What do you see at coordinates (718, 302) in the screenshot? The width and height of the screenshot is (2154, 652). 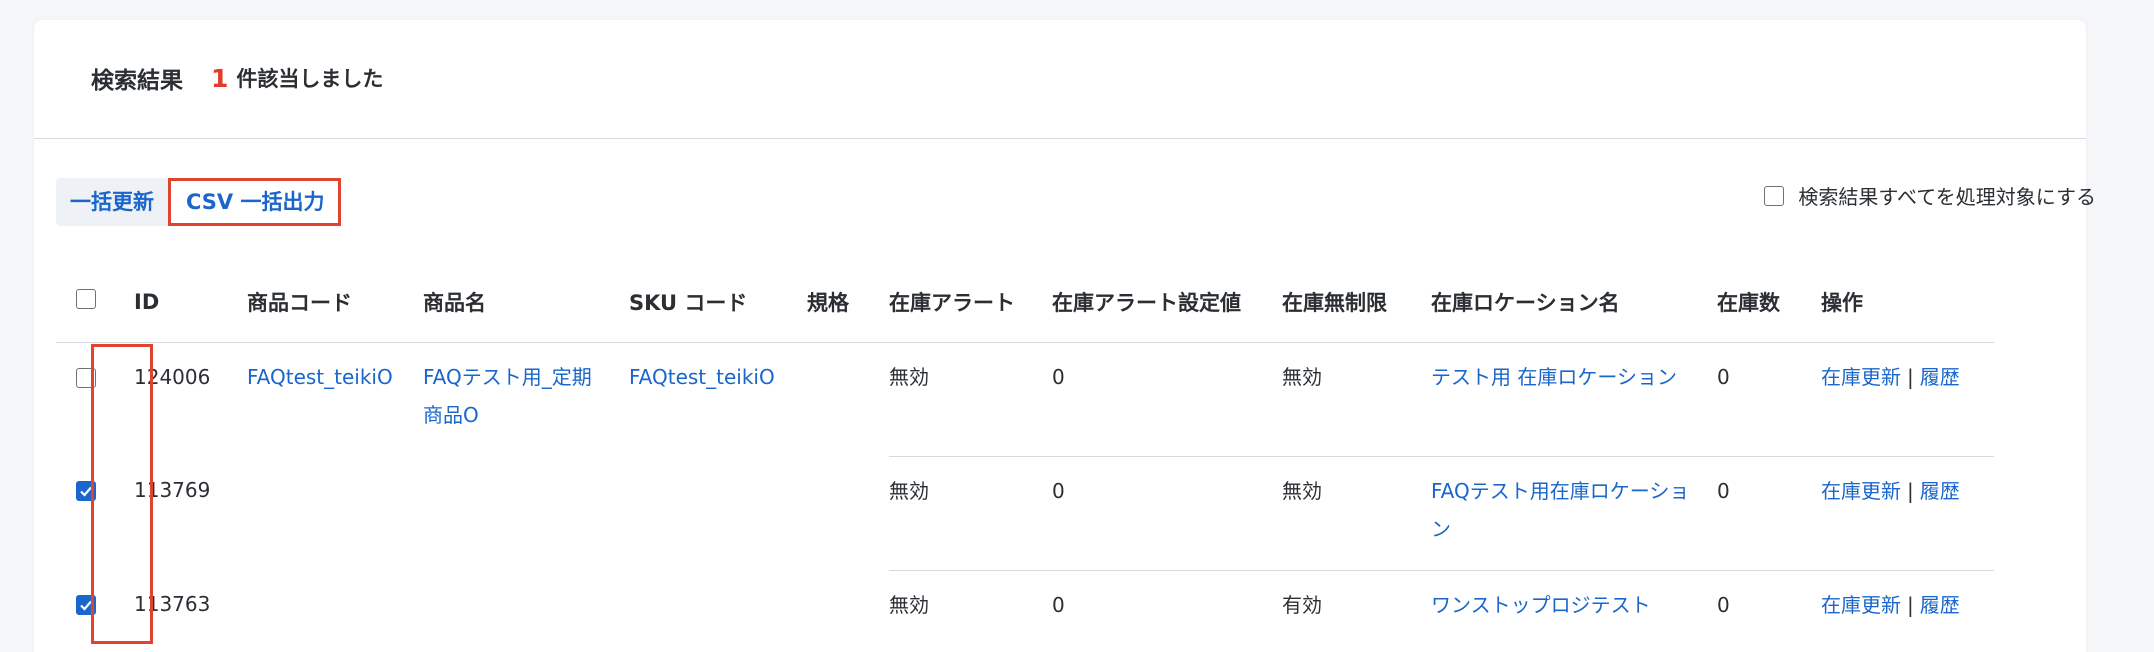 I see `header-sku-code: SKU コード` at bounding box center [718, 302].